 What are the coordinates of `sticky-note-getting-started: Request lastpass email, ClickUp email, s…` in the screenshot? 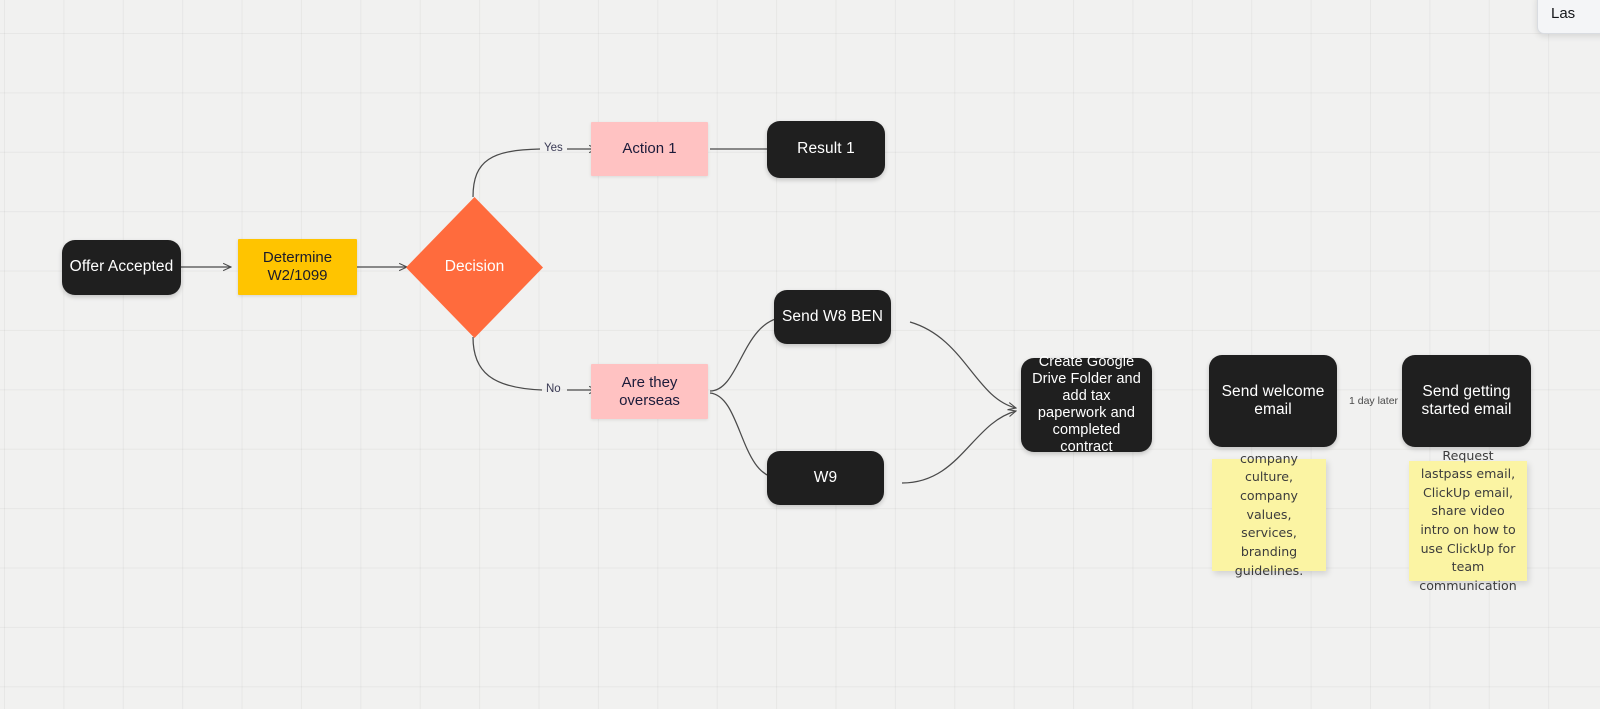 It's located at (1468, 520).